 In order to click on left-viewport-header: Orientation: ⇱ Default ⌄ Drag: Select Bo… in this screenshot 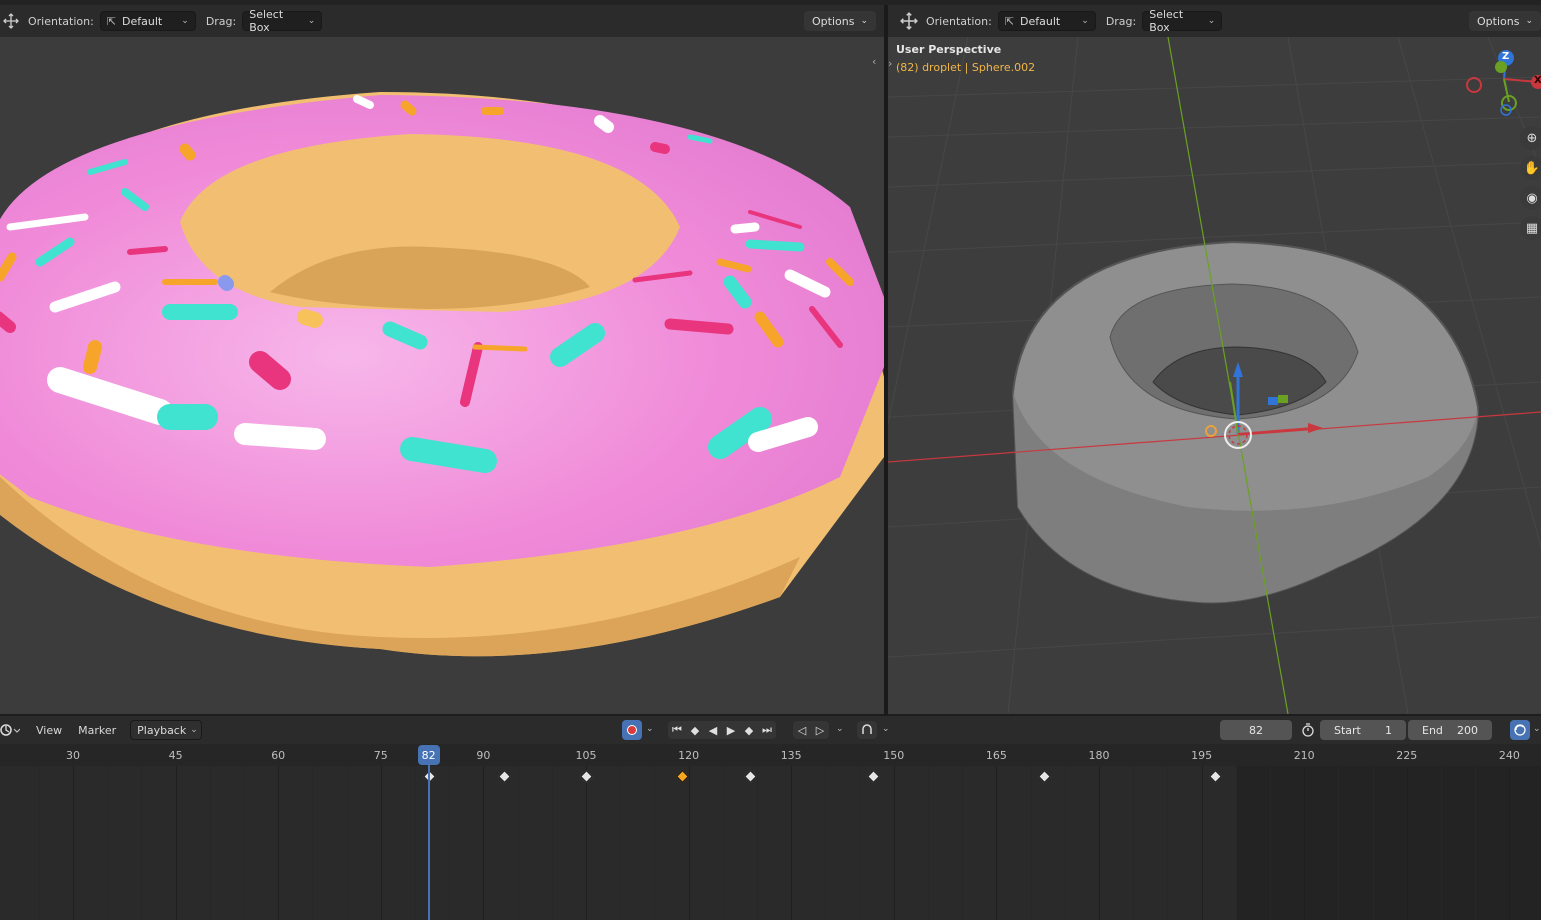, I will do `click(442, 21)`.